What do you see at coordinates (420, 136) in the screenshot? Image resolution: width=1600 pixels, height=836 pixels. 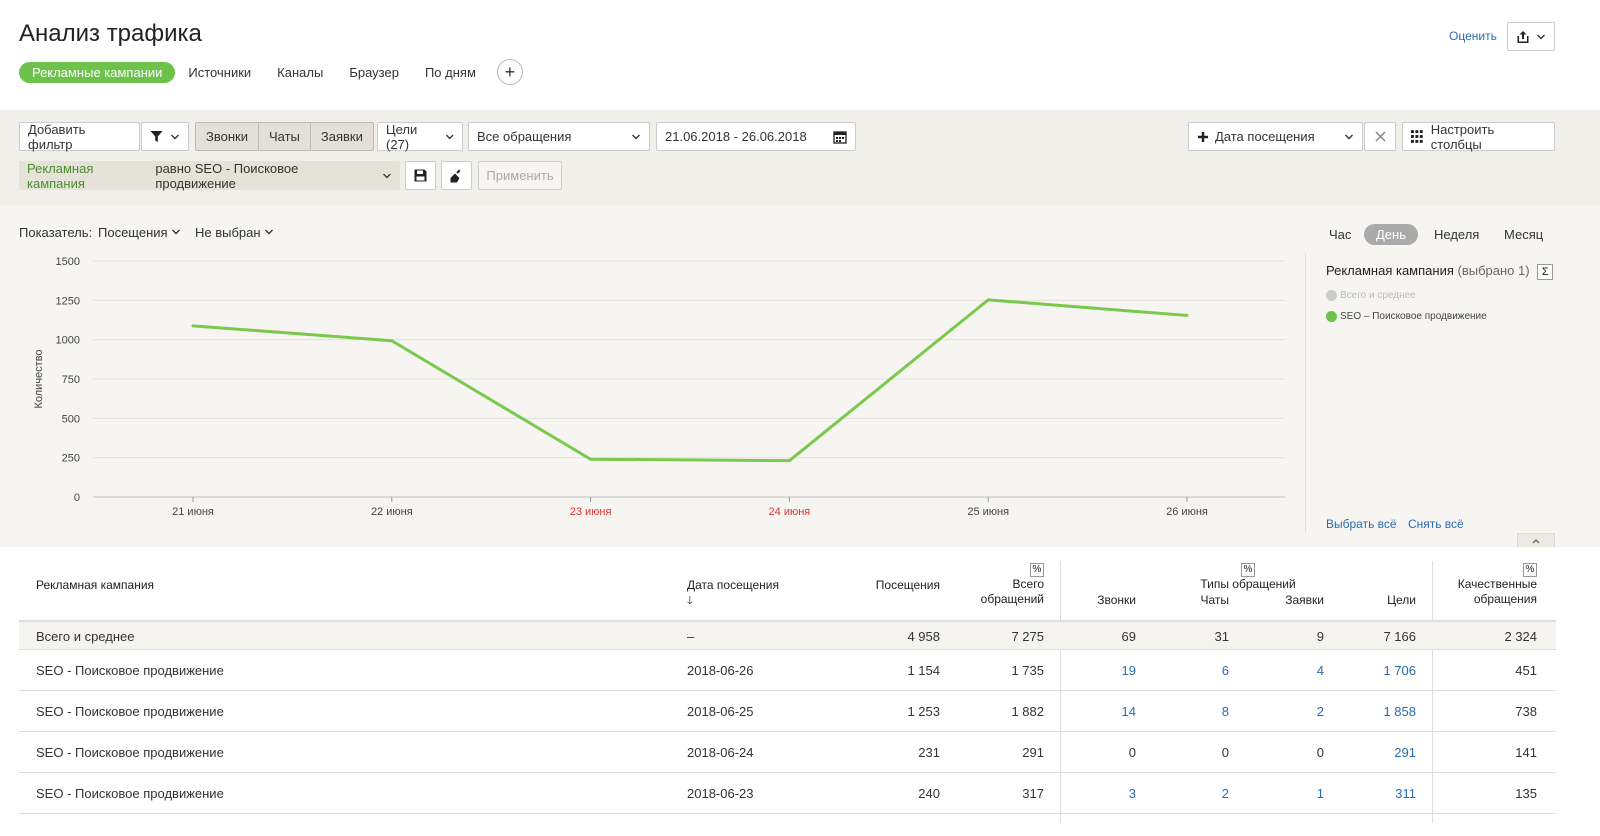 I see `goals-dropdown: Цели (27)` at bounding box center [420, 136].